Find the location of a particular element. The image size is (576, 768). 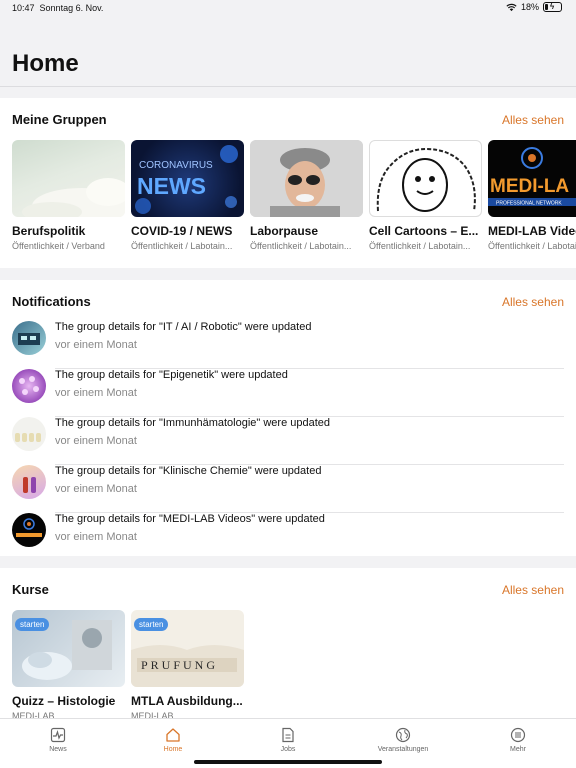

group-card-berufspolitik: Berufspolitik Öffentlichkeit / Verband is located at coordinates (68, 195).